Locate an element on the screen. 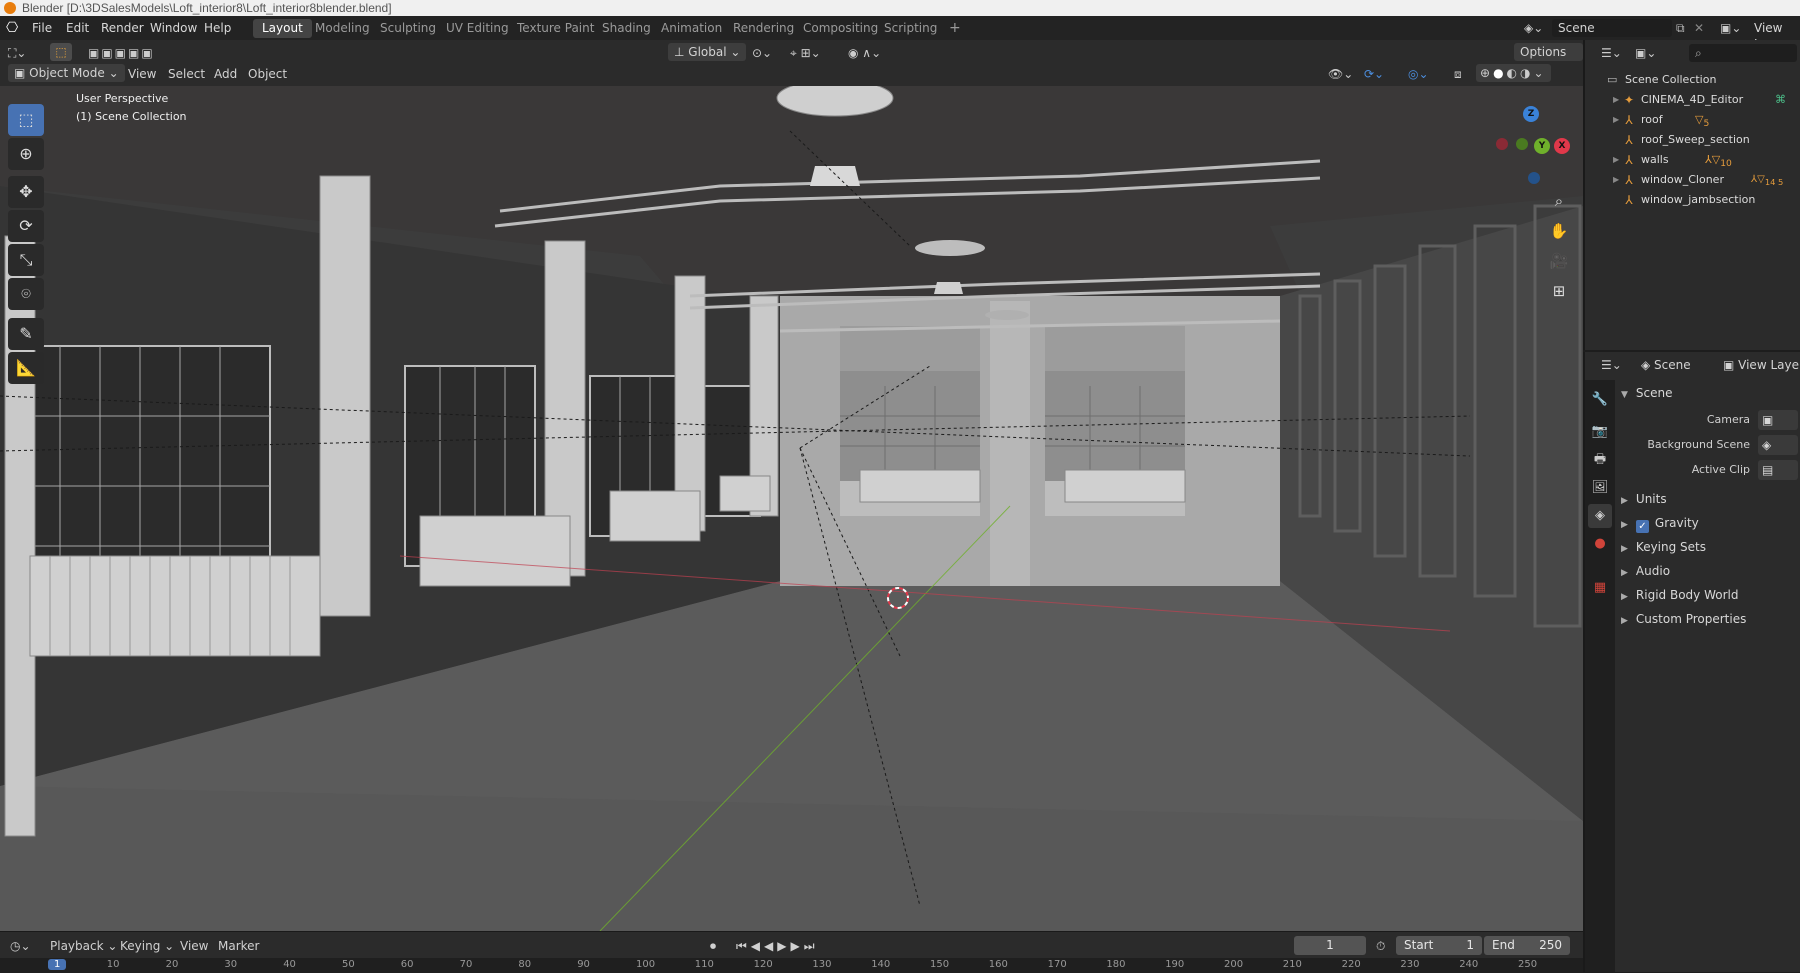 The image size is (1800, 973). visibility-icon: 👁⌄ is located at coordinates (1340, 74).